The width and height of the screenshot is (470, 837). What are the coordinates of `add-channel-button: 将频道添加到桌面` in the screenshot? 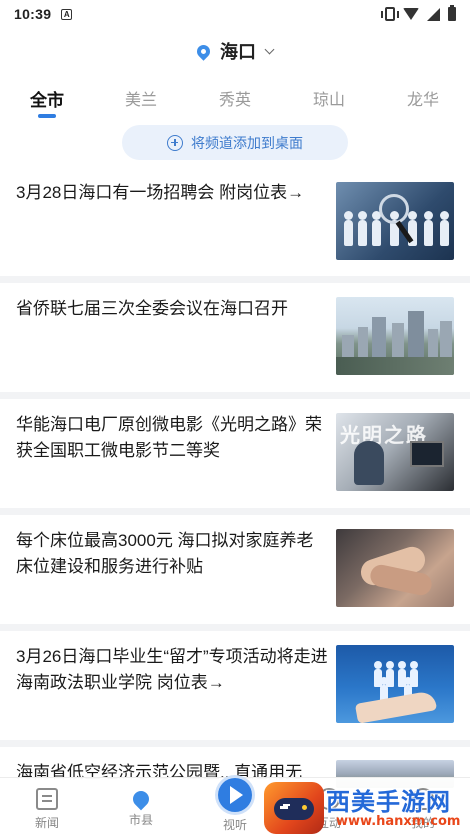 It's located at (235, 142).